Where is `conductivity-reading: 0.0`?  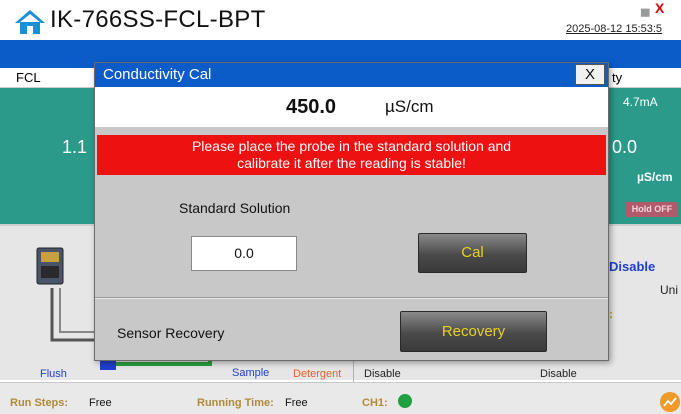
conductivity-reading: 0.0 is located at coordinates (625, 147).